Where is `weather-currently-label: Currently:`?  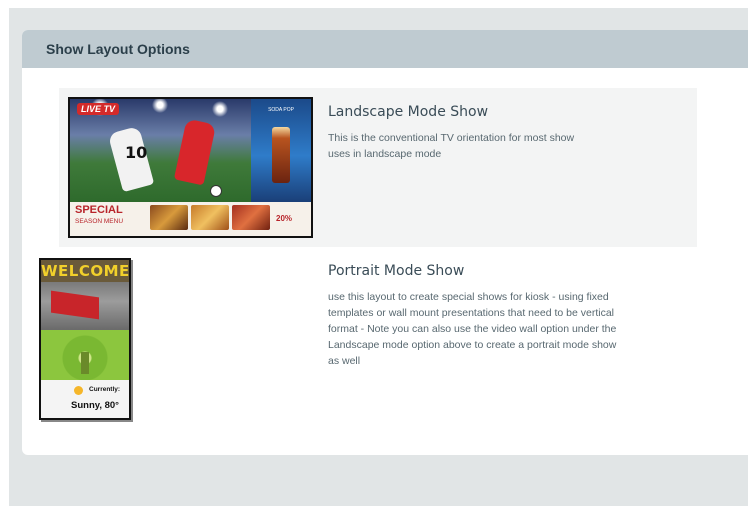 weather-currently-label: Currently: is located at coordinates (105, 389).